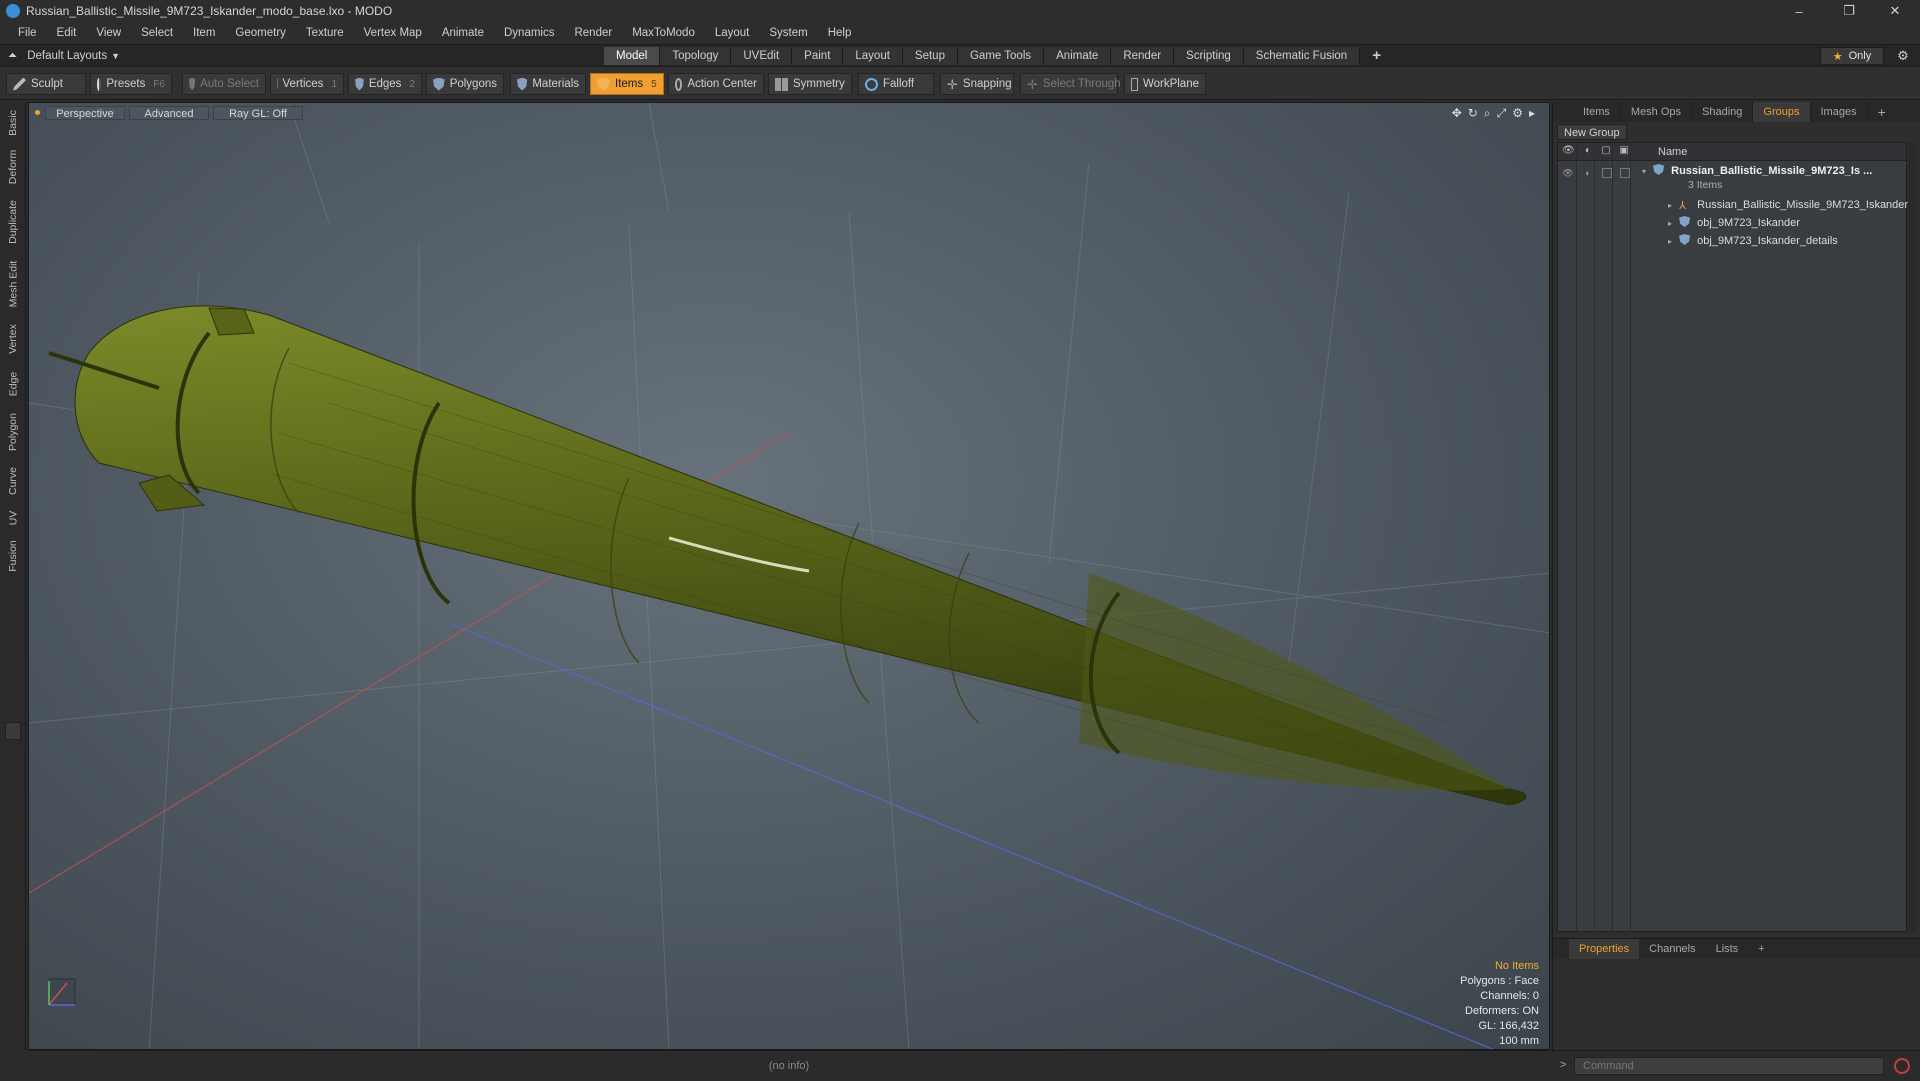 This screenshot has height=1081, width=1920. Describe the element at coordinates (1001, 56) in the screenshot. I see `tab-game-tools: Game Tools` at that location.